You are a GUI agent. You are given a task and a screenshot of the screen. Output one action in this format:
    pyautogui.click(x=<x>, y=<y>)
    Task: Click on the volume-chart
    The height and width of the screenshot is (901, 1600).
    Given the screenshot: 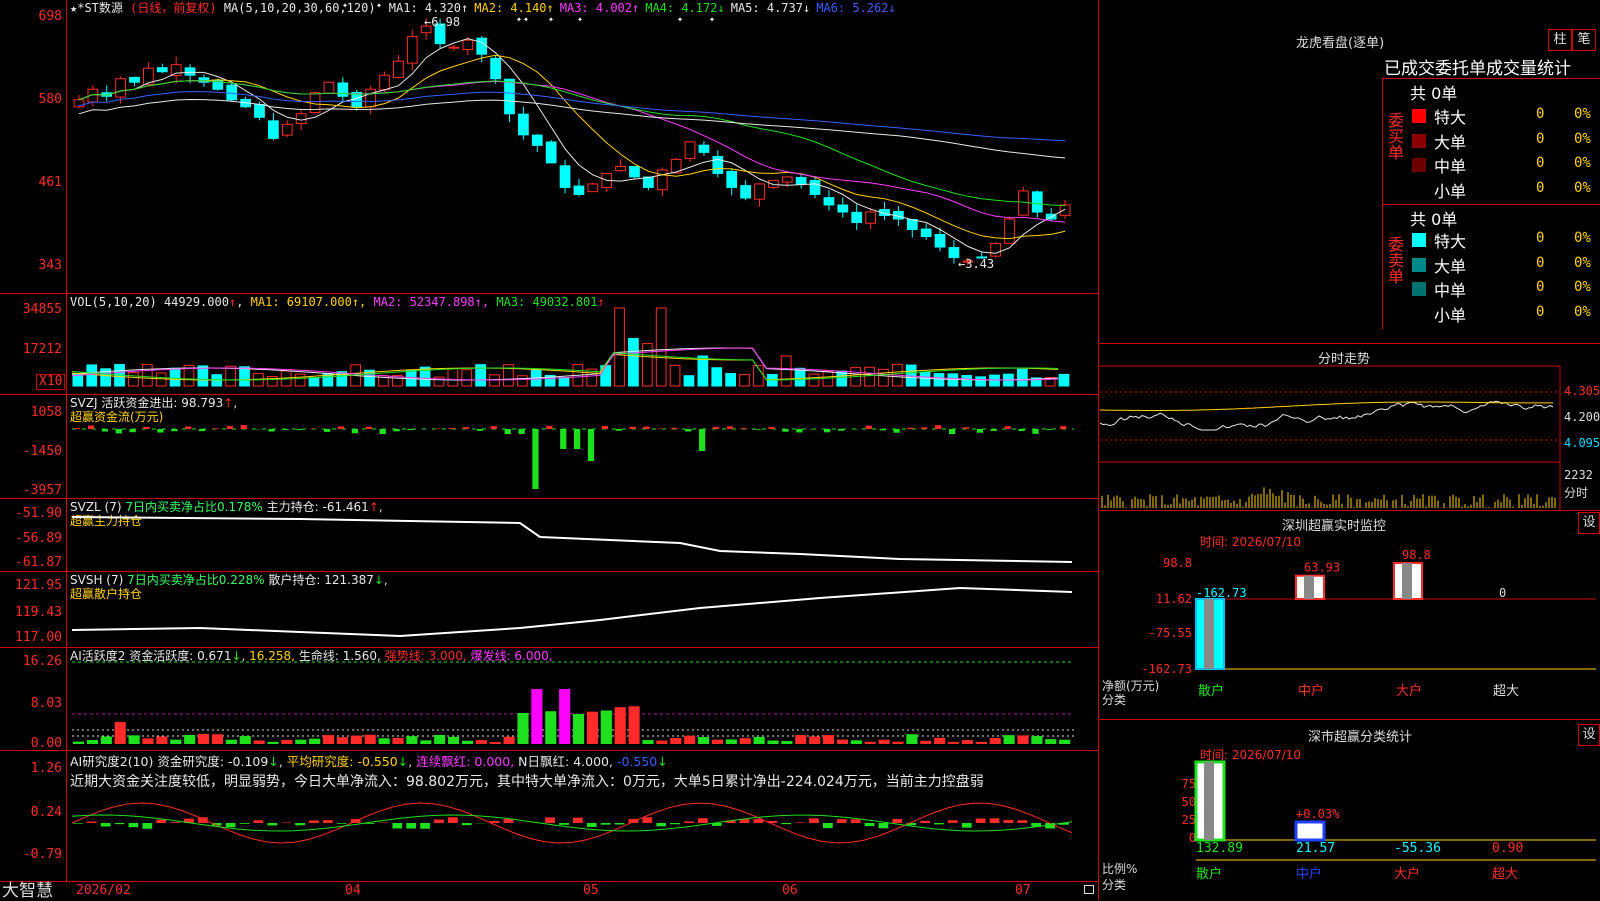 What is the action you would take?
    pyautogui.click(x=549, y=344)
    